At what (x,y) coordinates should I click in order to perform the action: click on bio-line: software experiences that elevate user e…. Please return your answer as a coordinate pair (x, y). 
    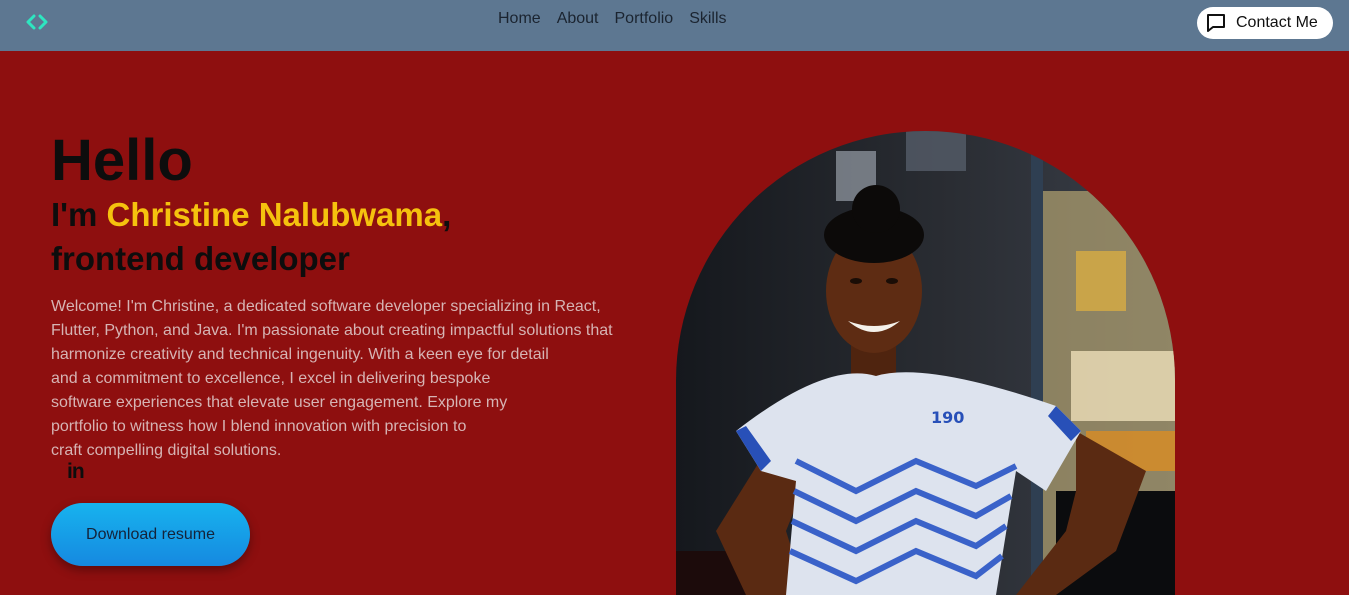
    Looking at the image, I should click on (279, 402).